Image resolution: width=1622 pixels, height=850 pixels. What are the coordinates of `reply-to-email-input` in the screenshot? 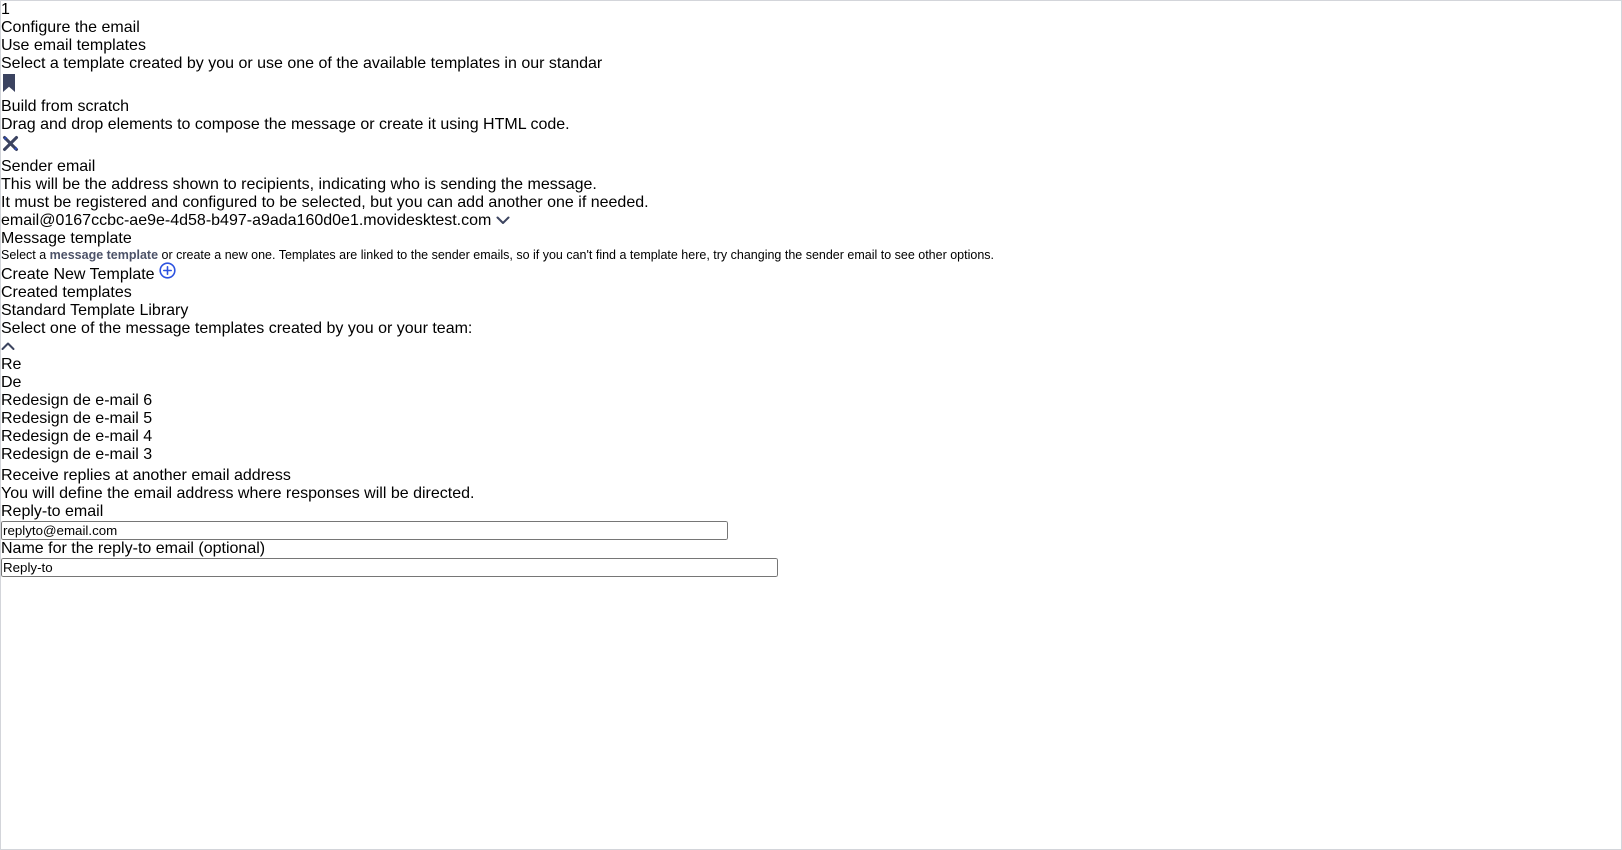 It's located at (364, 530).